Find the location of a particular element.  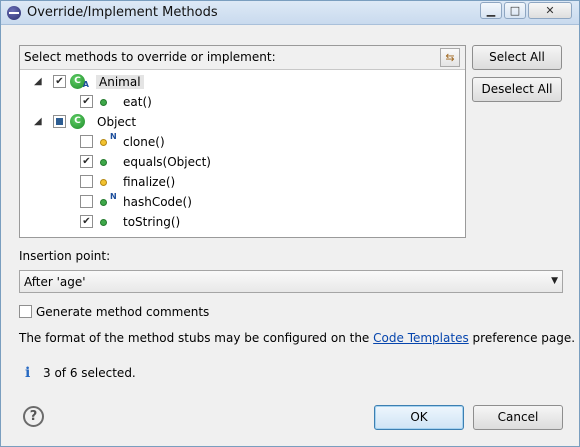

help-icon: ? is located at coordinates (33, 416).